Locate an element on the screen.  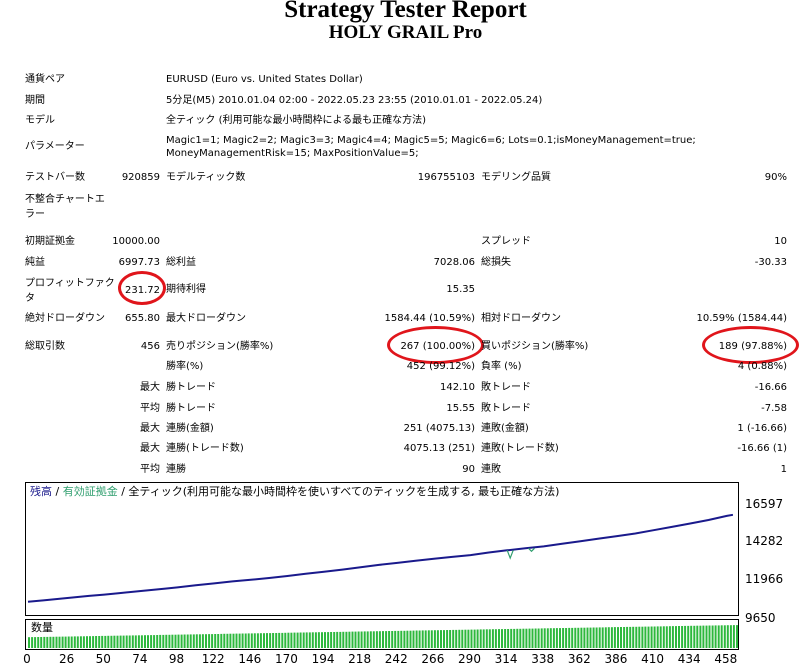
x-tick-label: 194 is located at coordinates (323, 659).